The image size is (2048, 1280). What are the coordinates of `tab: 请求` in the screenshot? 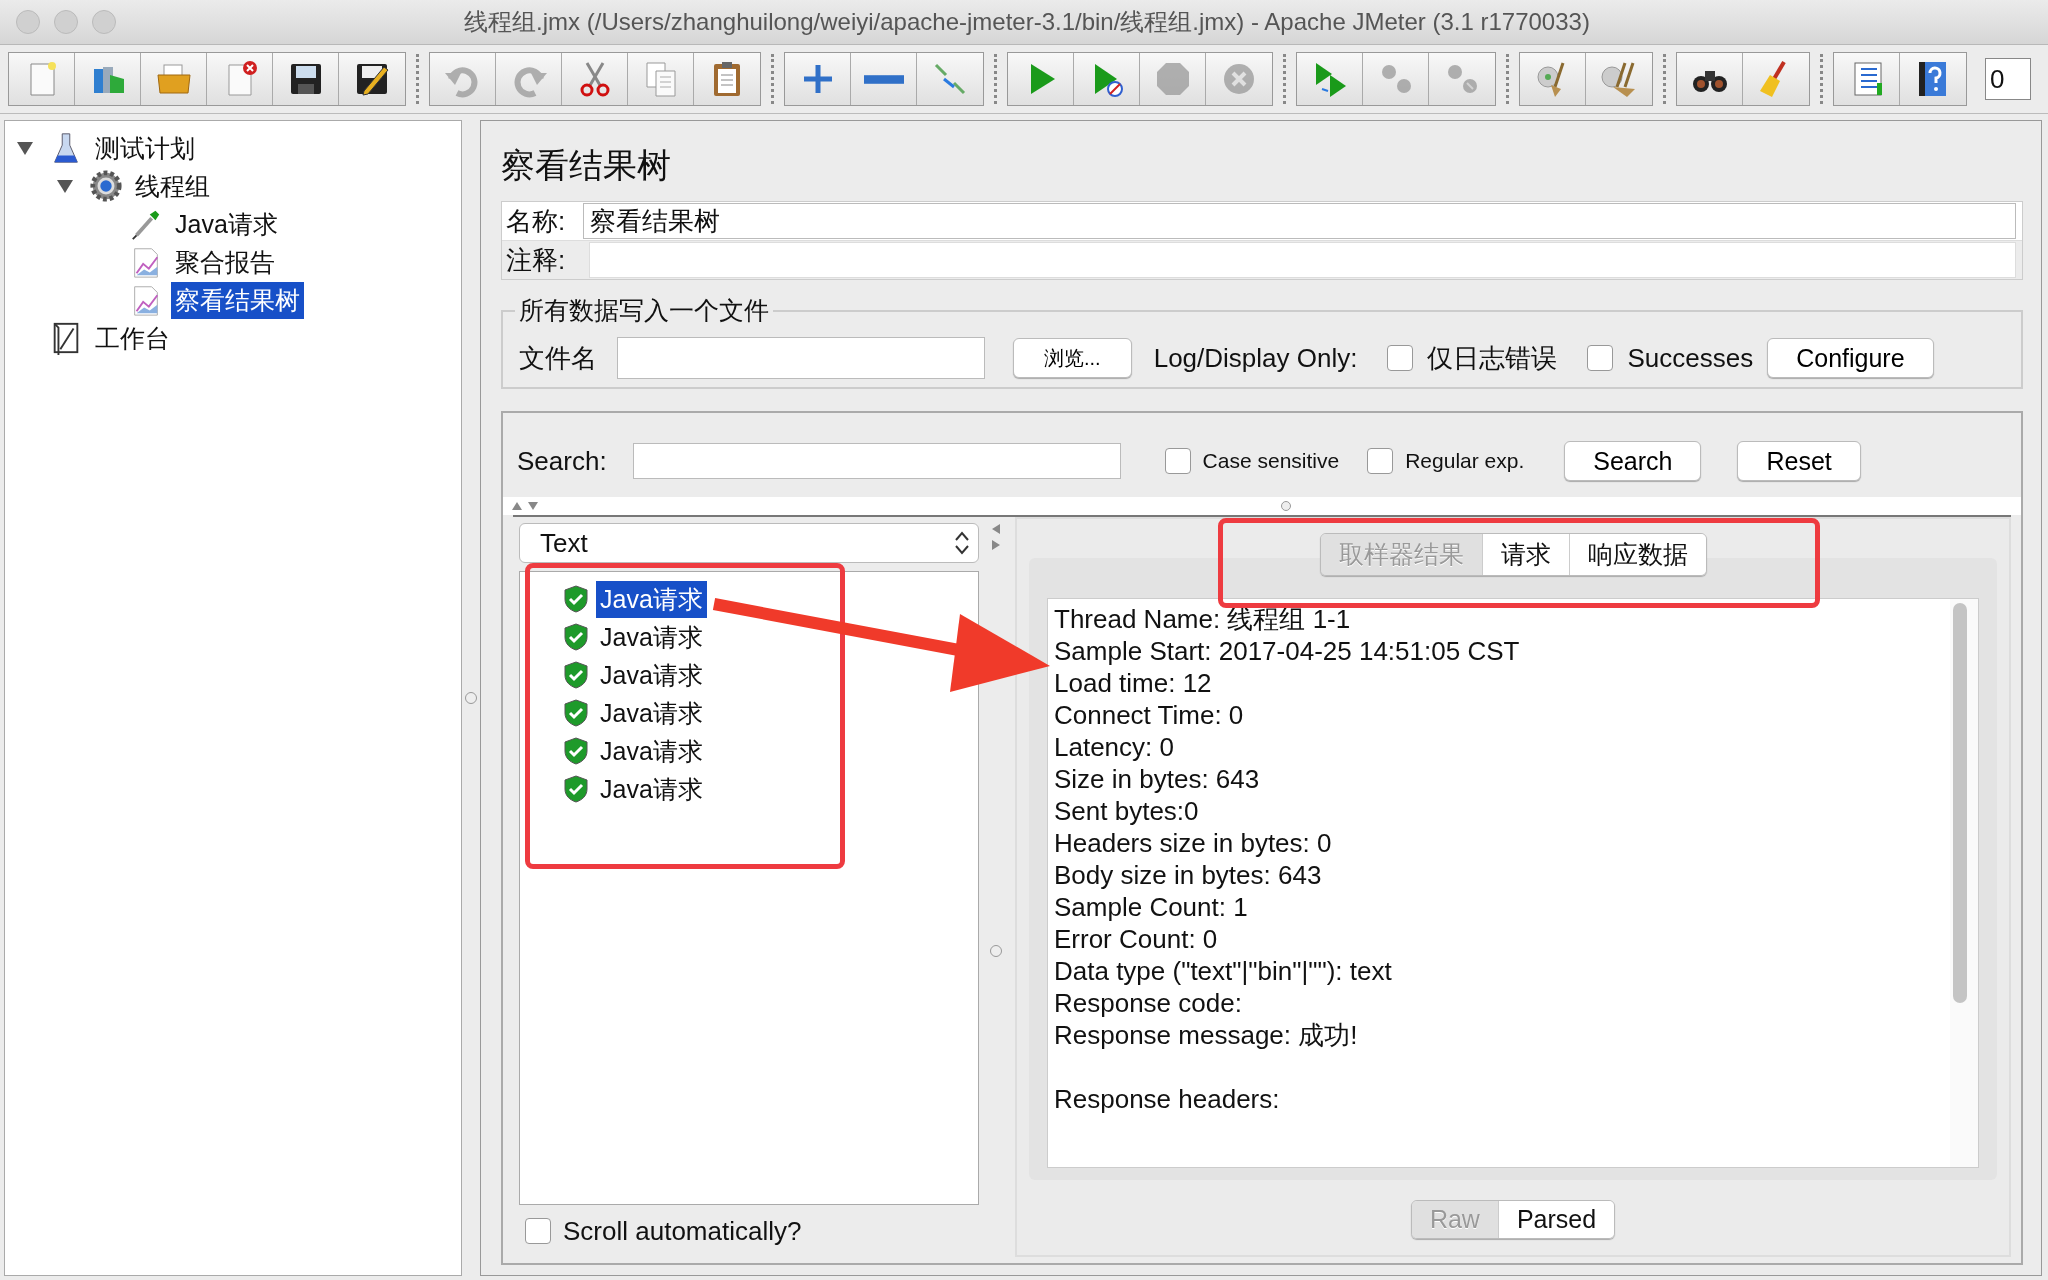 It's located at (1525, 554).